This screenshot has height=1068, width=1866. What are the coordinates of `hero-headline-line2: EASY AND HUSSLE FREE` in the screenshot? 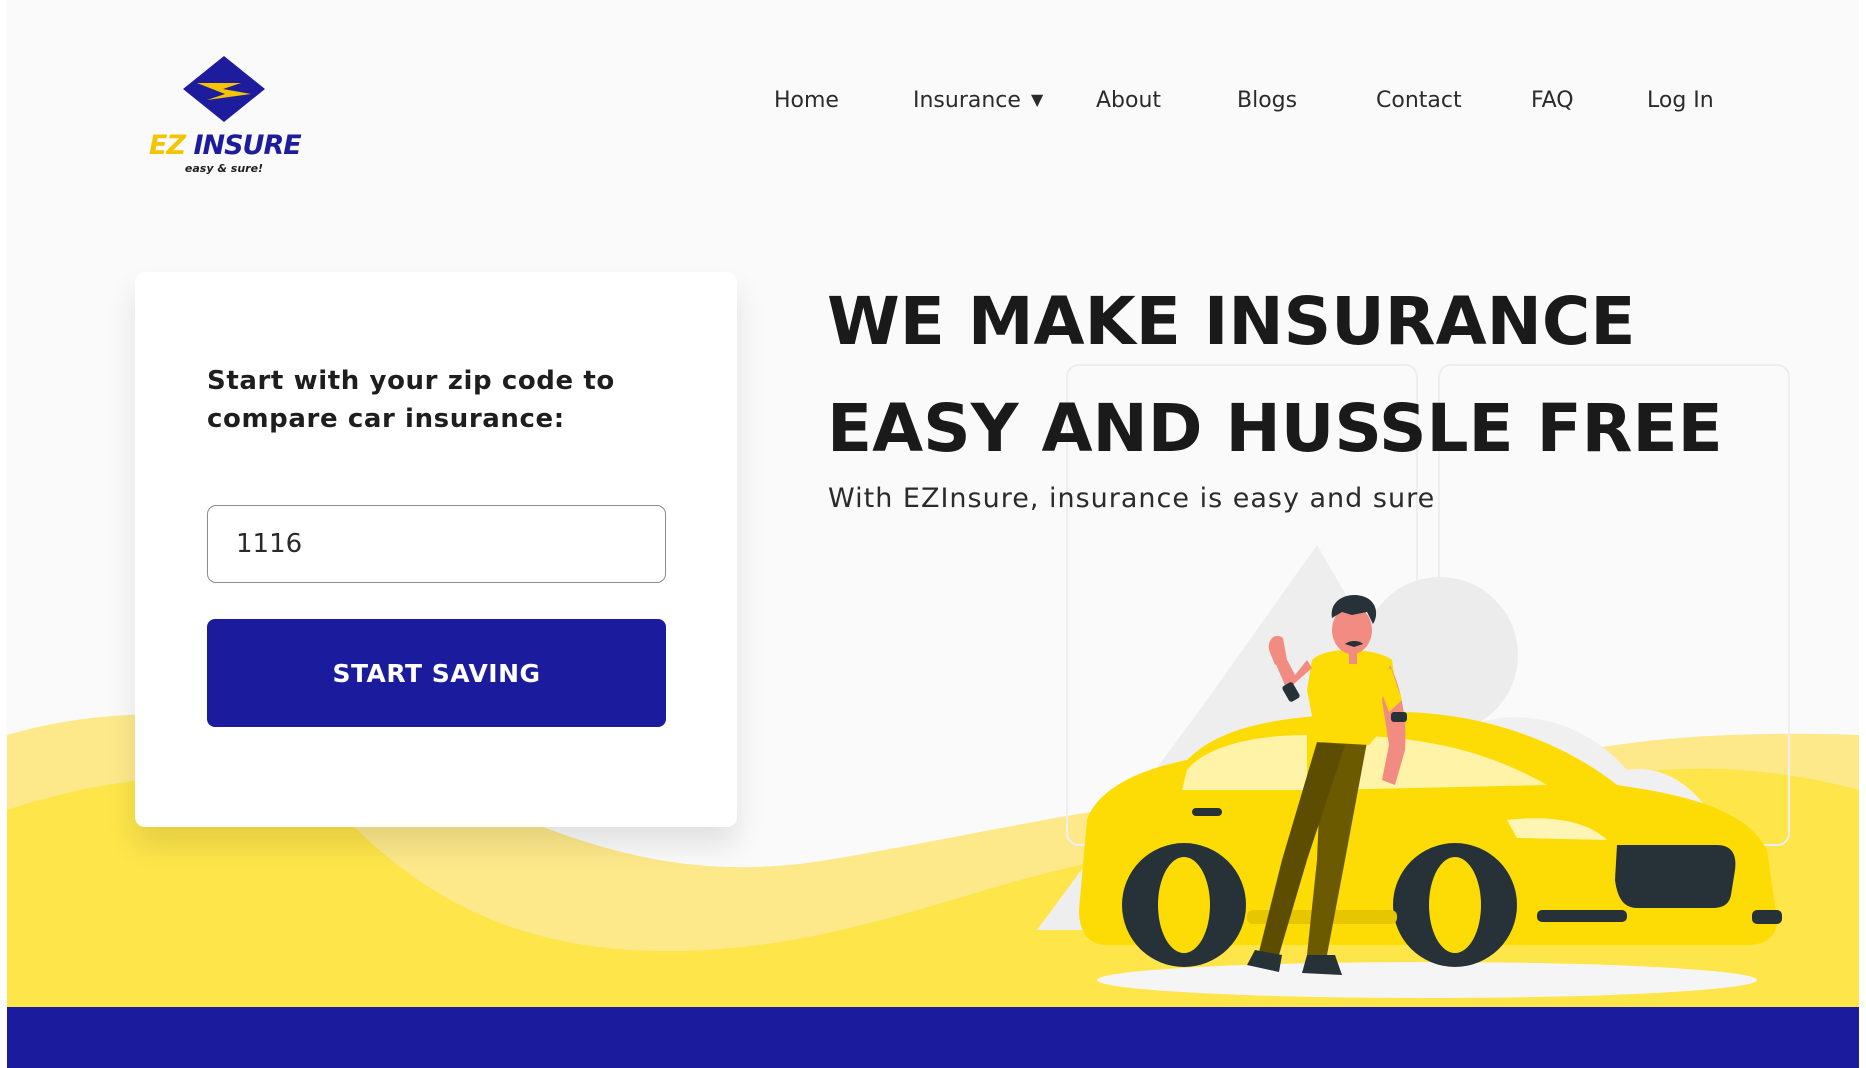 It's located at (1275, 428).